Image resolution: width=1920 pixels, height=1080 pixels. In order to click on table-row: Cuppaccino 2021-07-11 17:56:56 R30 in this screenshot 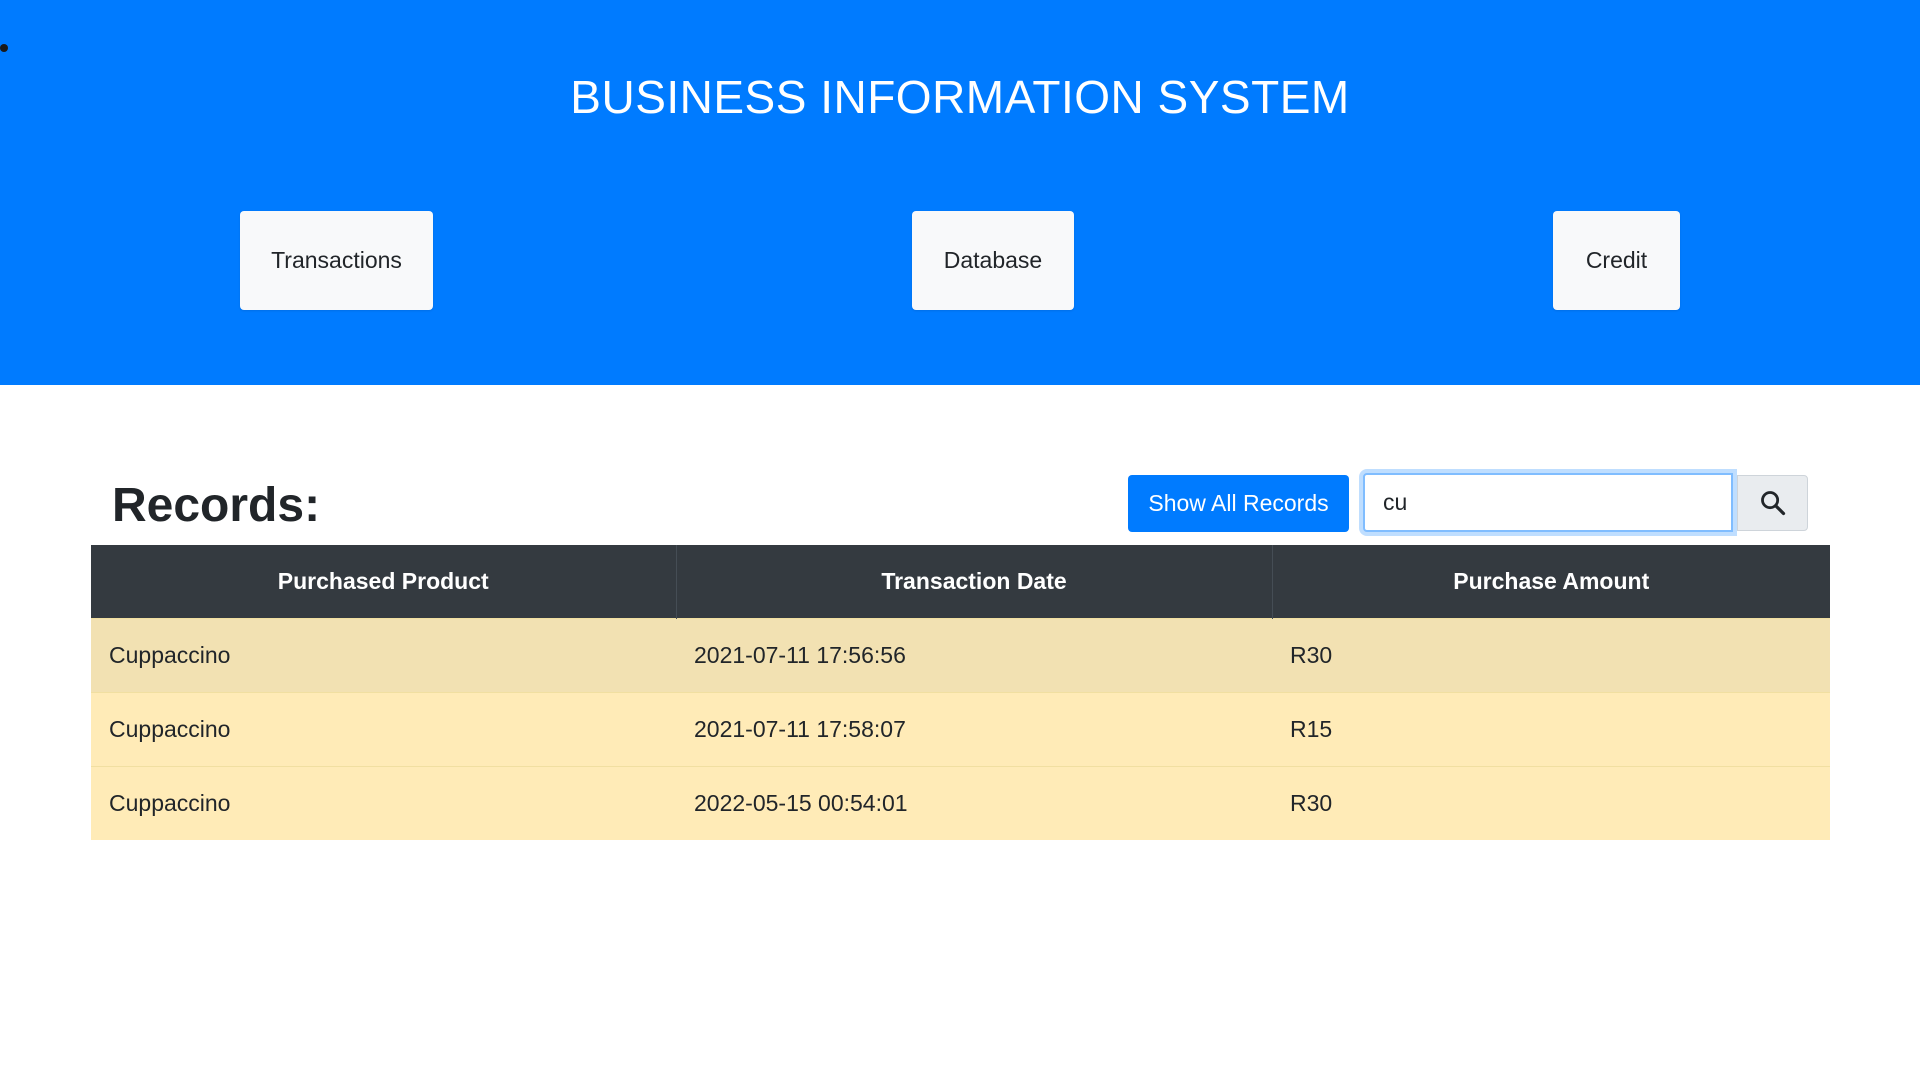, I will do `click(960, 655)`.